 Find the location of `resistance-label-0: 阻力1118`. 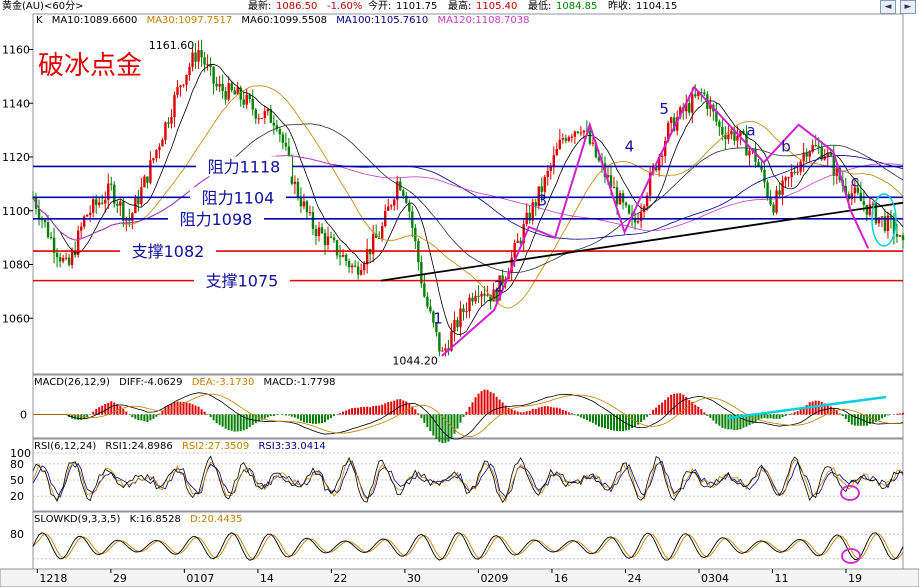

resistance-label-0: 阻力1118 is located at coordinates (244, 166).